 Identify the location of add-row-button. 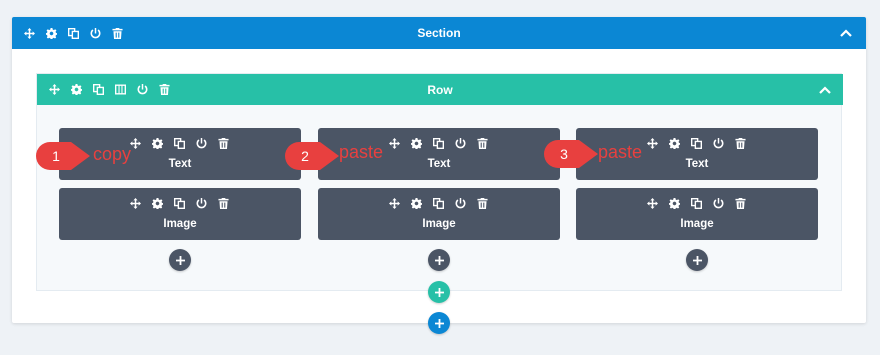
(439, 292).